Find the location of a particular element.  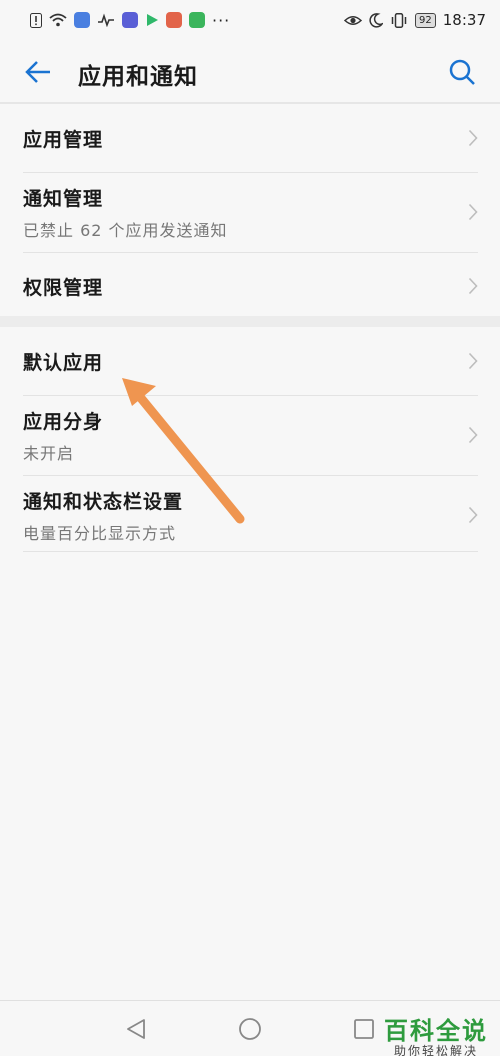

settings-item-label: 权限管理 is located at coordinates (63, 287).